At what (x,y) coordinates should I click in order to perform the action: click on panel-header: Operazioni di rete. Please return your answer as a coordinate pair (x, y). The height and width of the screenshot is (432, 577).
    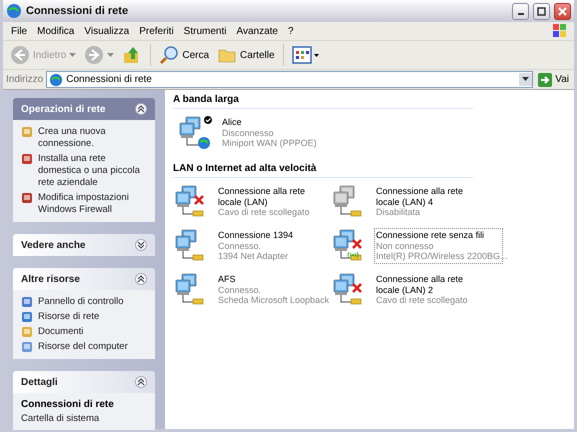
    Looking at the image, I should click on (84, 109).